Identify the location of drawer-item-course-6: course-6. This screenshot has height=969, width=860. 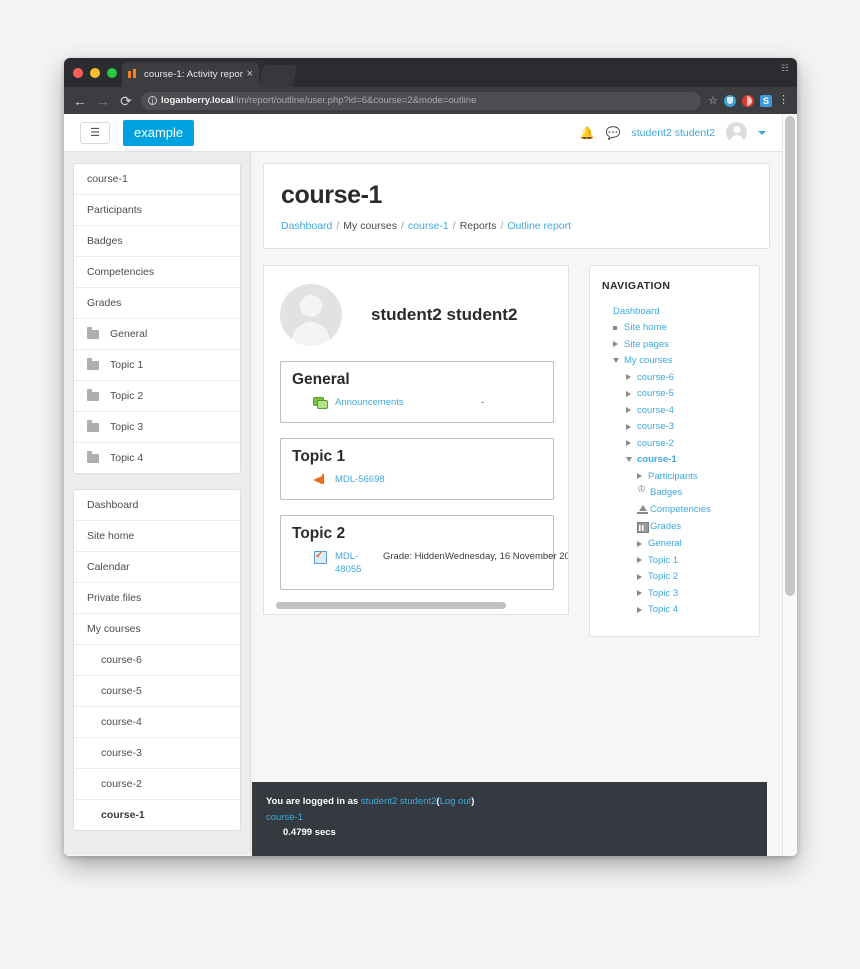
(157, 660).